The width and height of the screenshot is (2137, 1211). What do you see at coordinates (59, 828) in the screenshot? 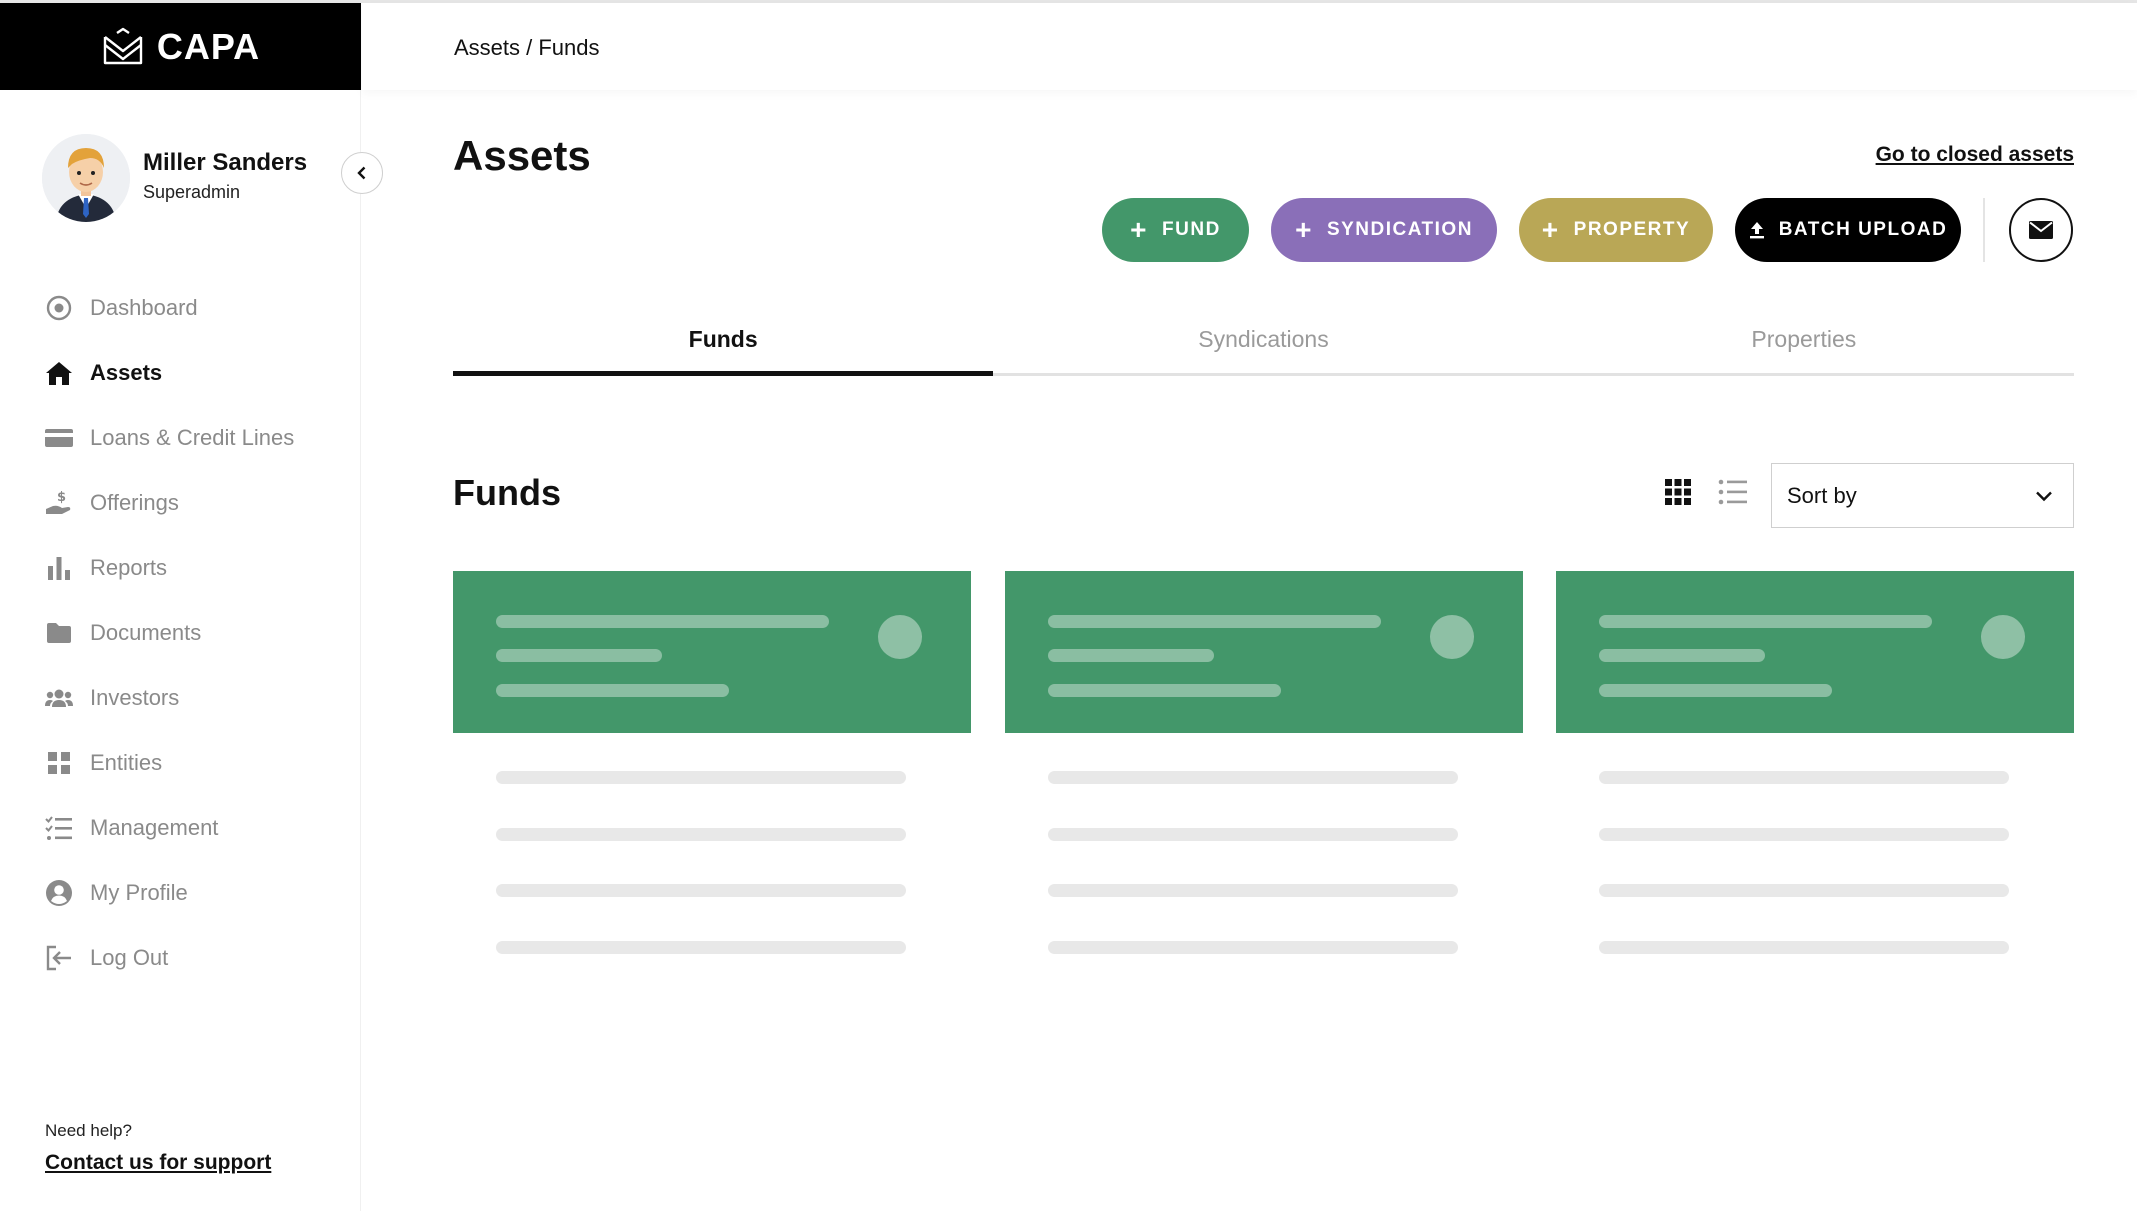
I see `checklist-icon` at bounding box center [59, 828].